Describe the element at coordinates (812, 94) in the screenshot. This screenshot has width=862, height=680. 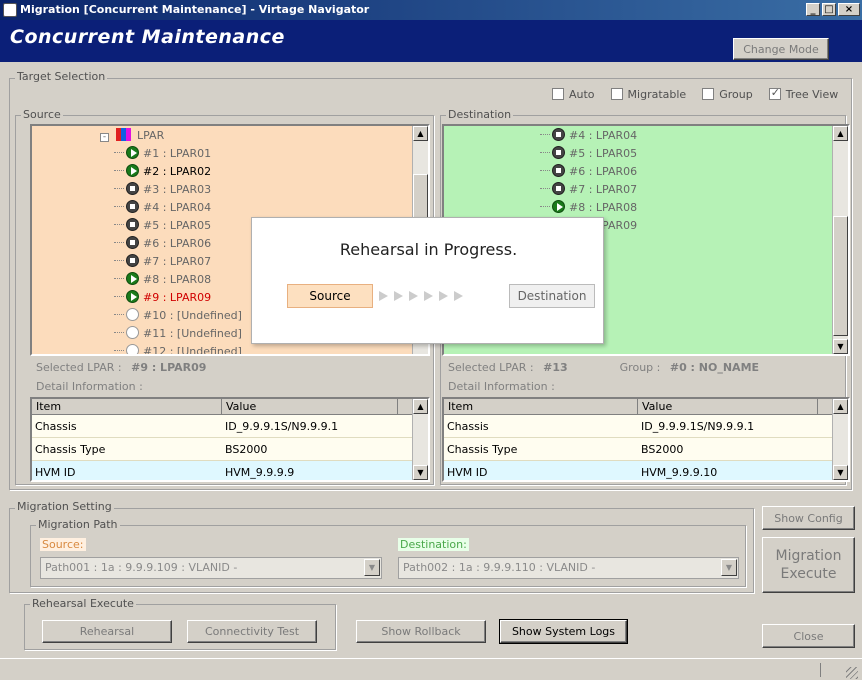
I see `tree-view-label: Tree View` at that location.